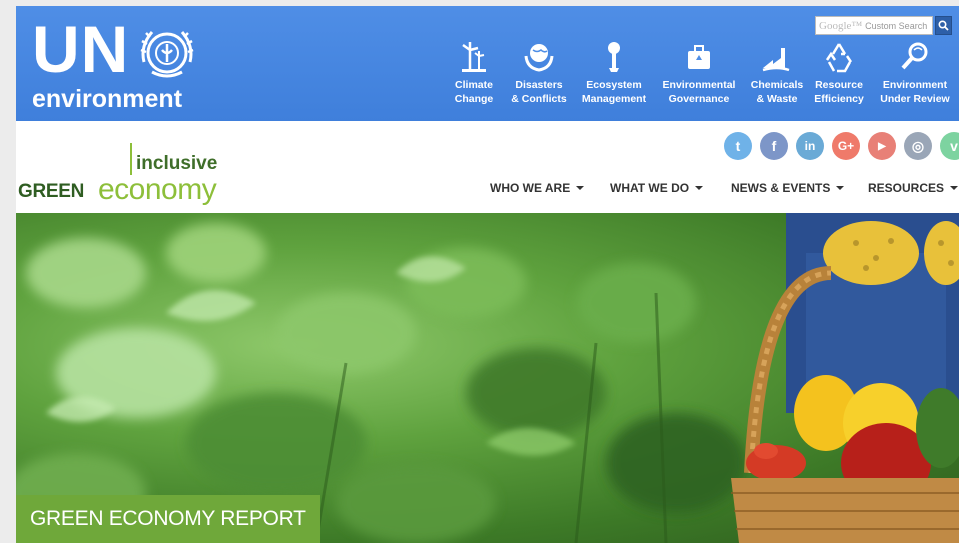 The height and width of the screenshot is (543, 959). I want to click on nav-who-we-are: WHO WE ARE, so click(537, 188).